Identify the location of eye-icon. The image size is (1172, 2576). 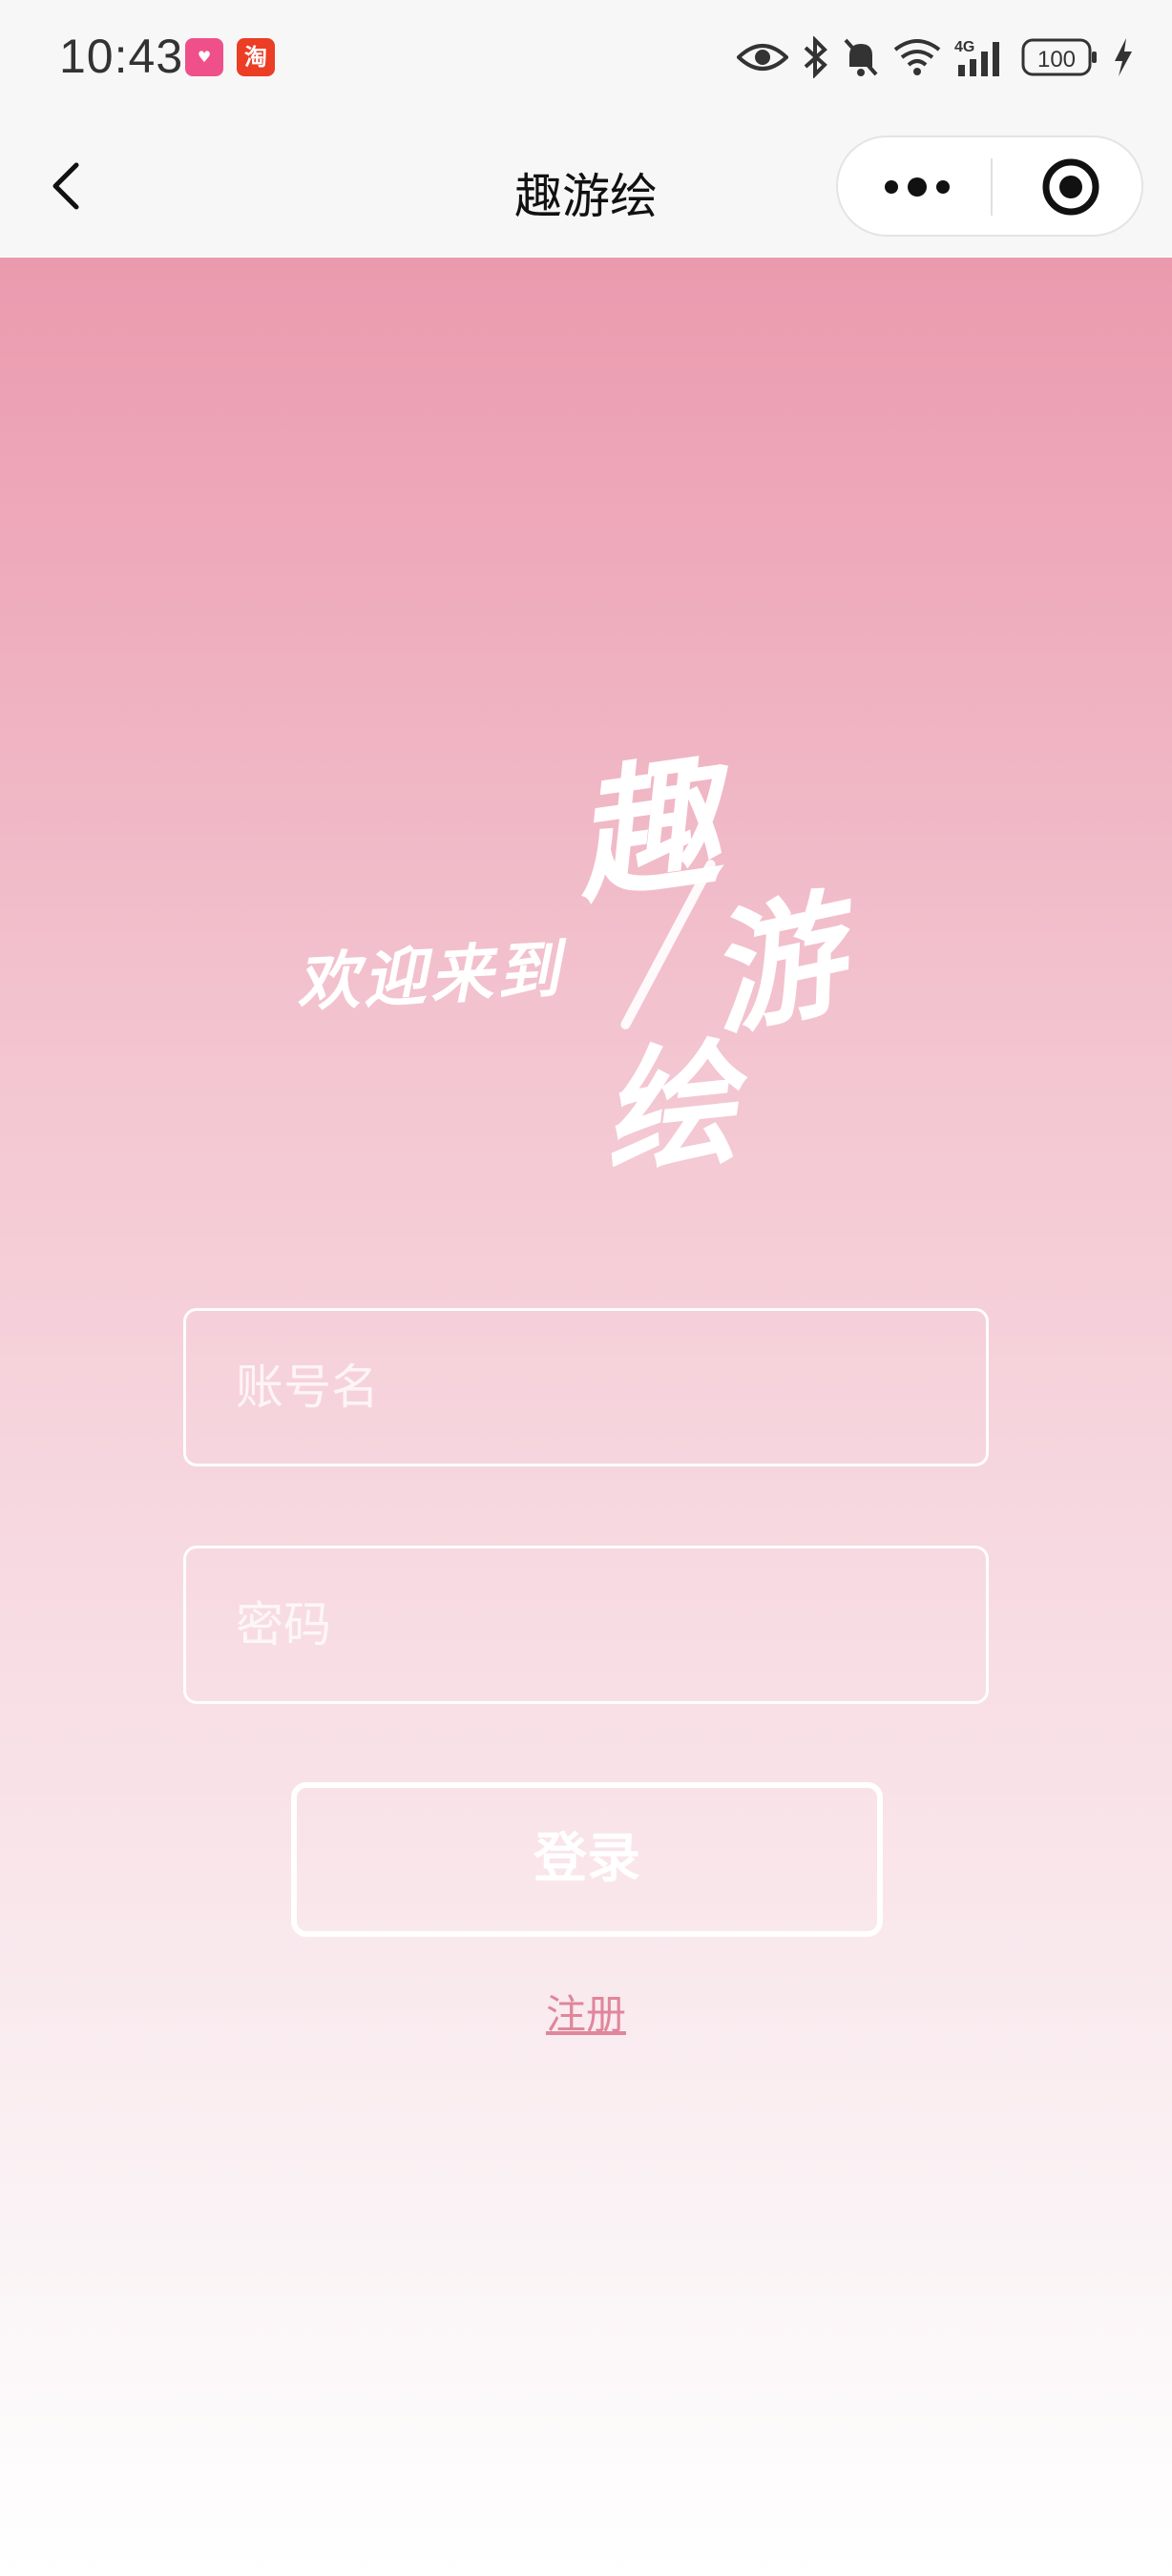
(762, 57).